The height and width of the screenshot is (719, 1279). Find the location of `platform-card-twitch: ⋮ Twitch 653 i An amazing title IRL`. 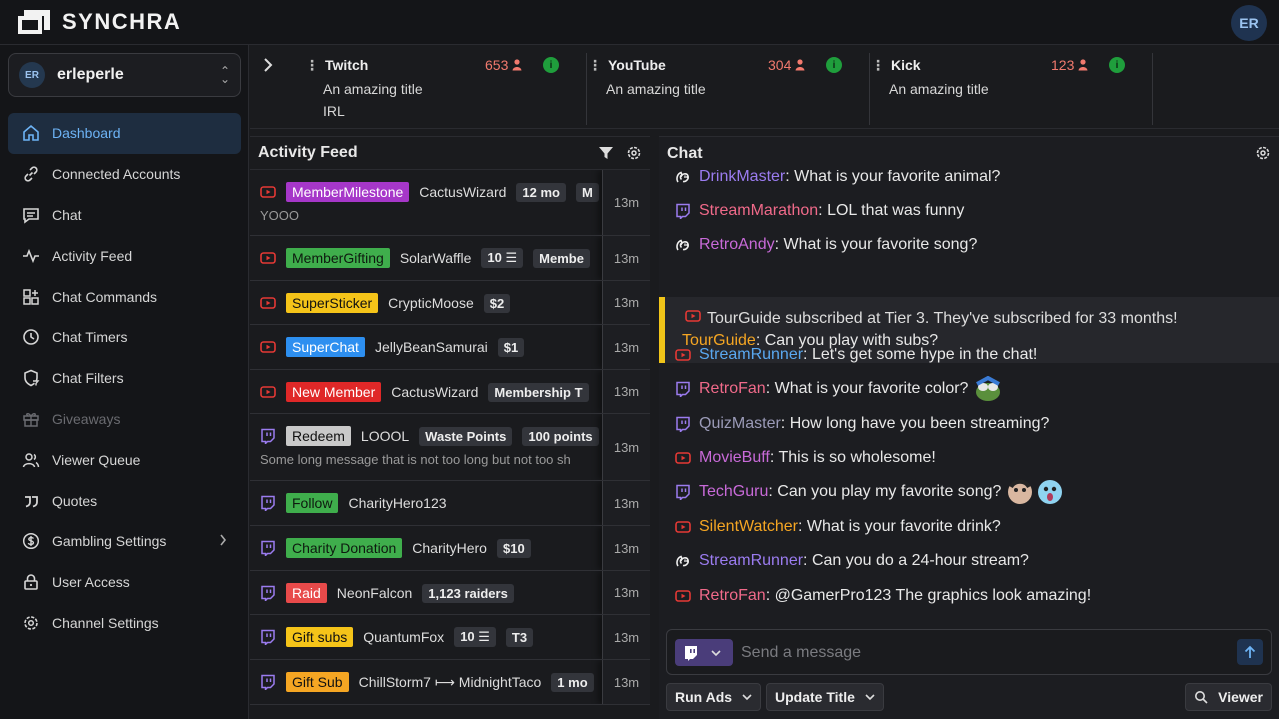

platform-card-twitch: ⋮ Twitch 653 i An amazing title IRL is located at coordinates (446, 89).